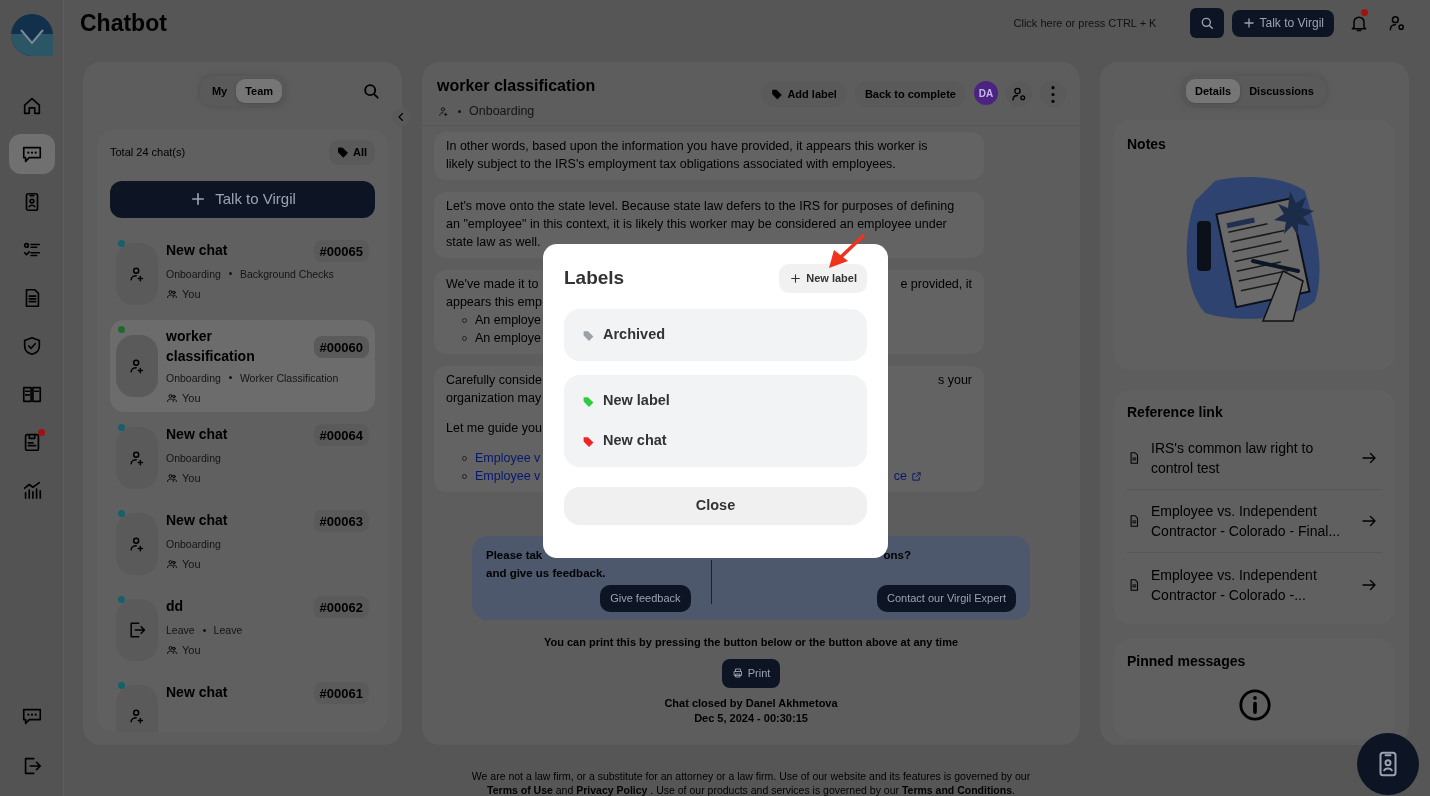 This screenshot has width=1430, height=796. I want to click on give-feedback-button: Give feedback, so click(645, 598).